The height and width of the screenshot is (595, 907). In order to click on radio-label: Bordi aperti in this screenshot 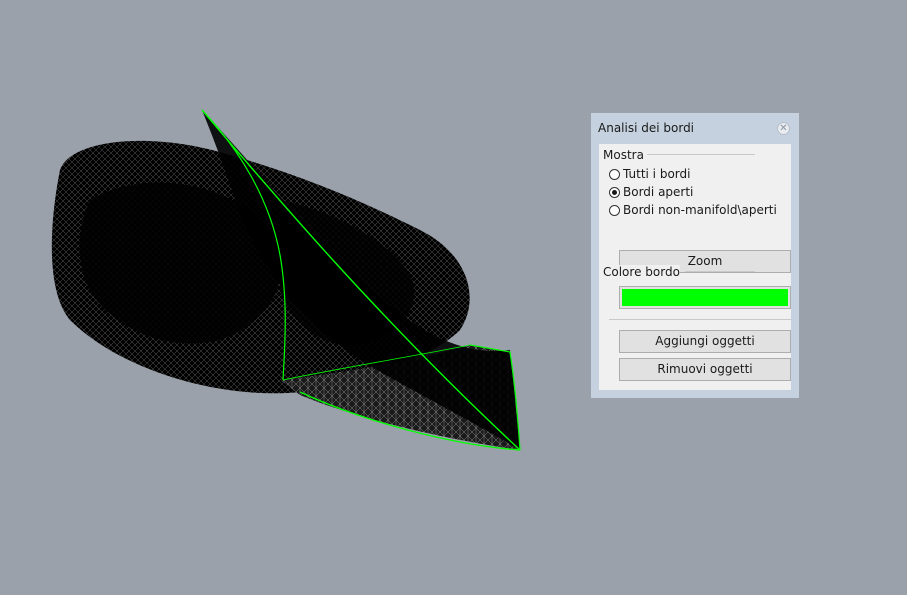, I will do `click(658, 192)`.